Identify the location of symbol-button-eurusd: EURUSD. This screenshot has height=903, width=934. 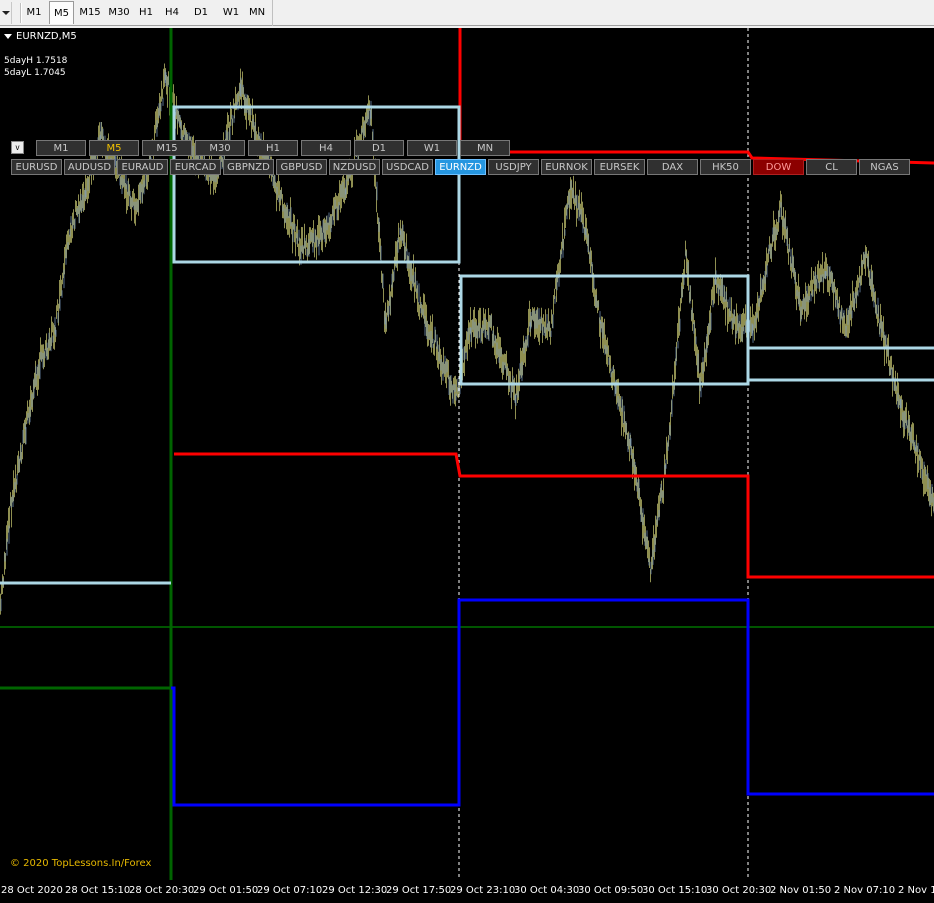
(36, 167).